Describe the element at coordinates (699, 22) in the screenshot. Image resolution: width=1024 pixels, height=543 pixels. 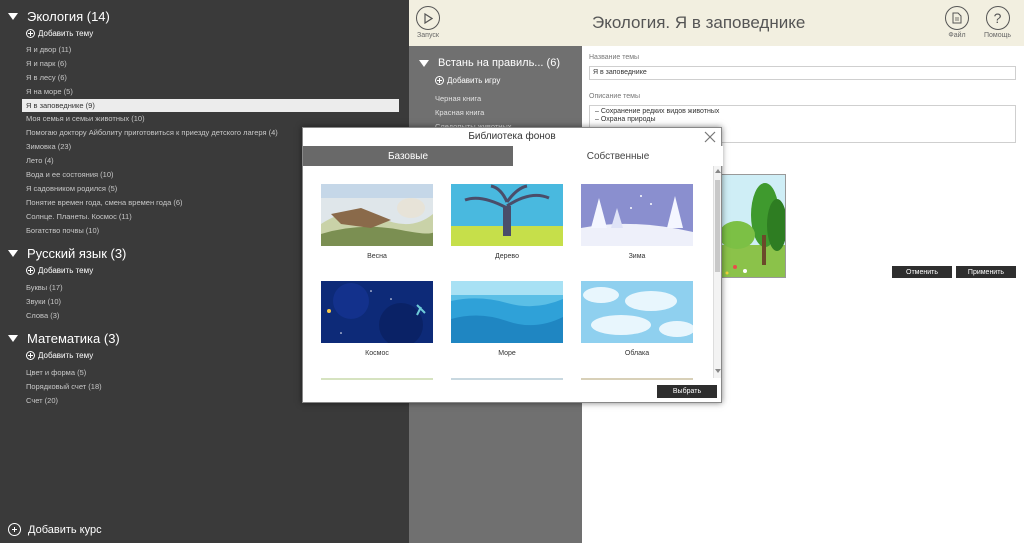
I see `page-title: Экология. Я в заповеднике` at that location.